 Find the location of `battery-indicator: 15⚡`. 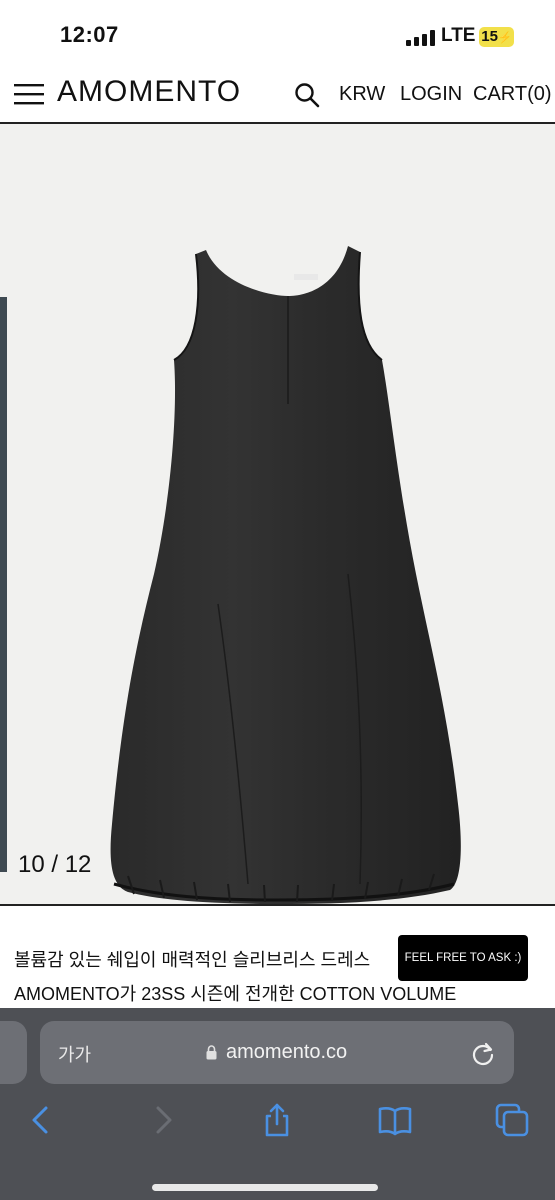

battery-indicator: 15⚡ is located at coordinates (496, 37).